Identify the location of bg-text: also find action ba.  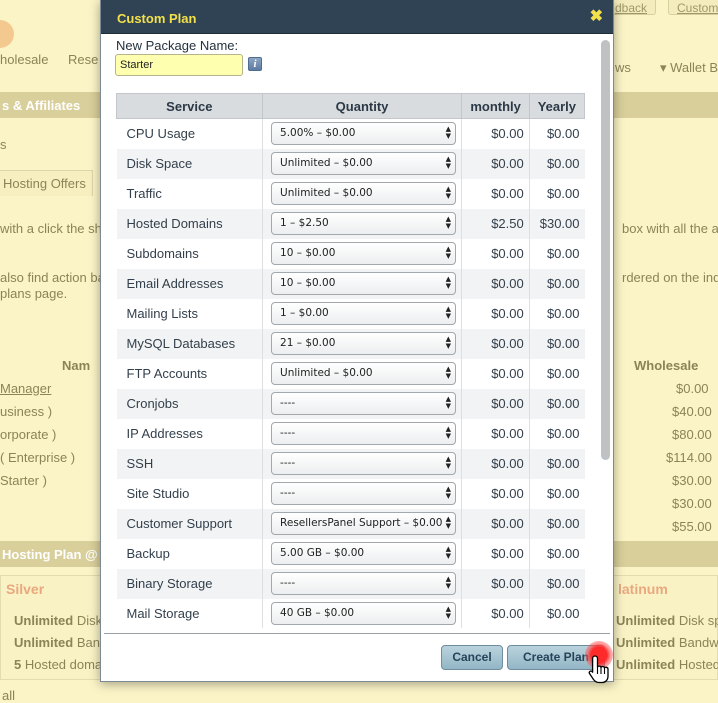
(52, 277).